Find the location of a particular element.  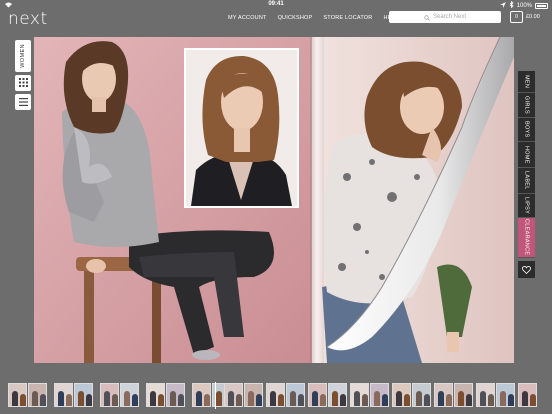

grid-icon is located at coordinates (23, 83).